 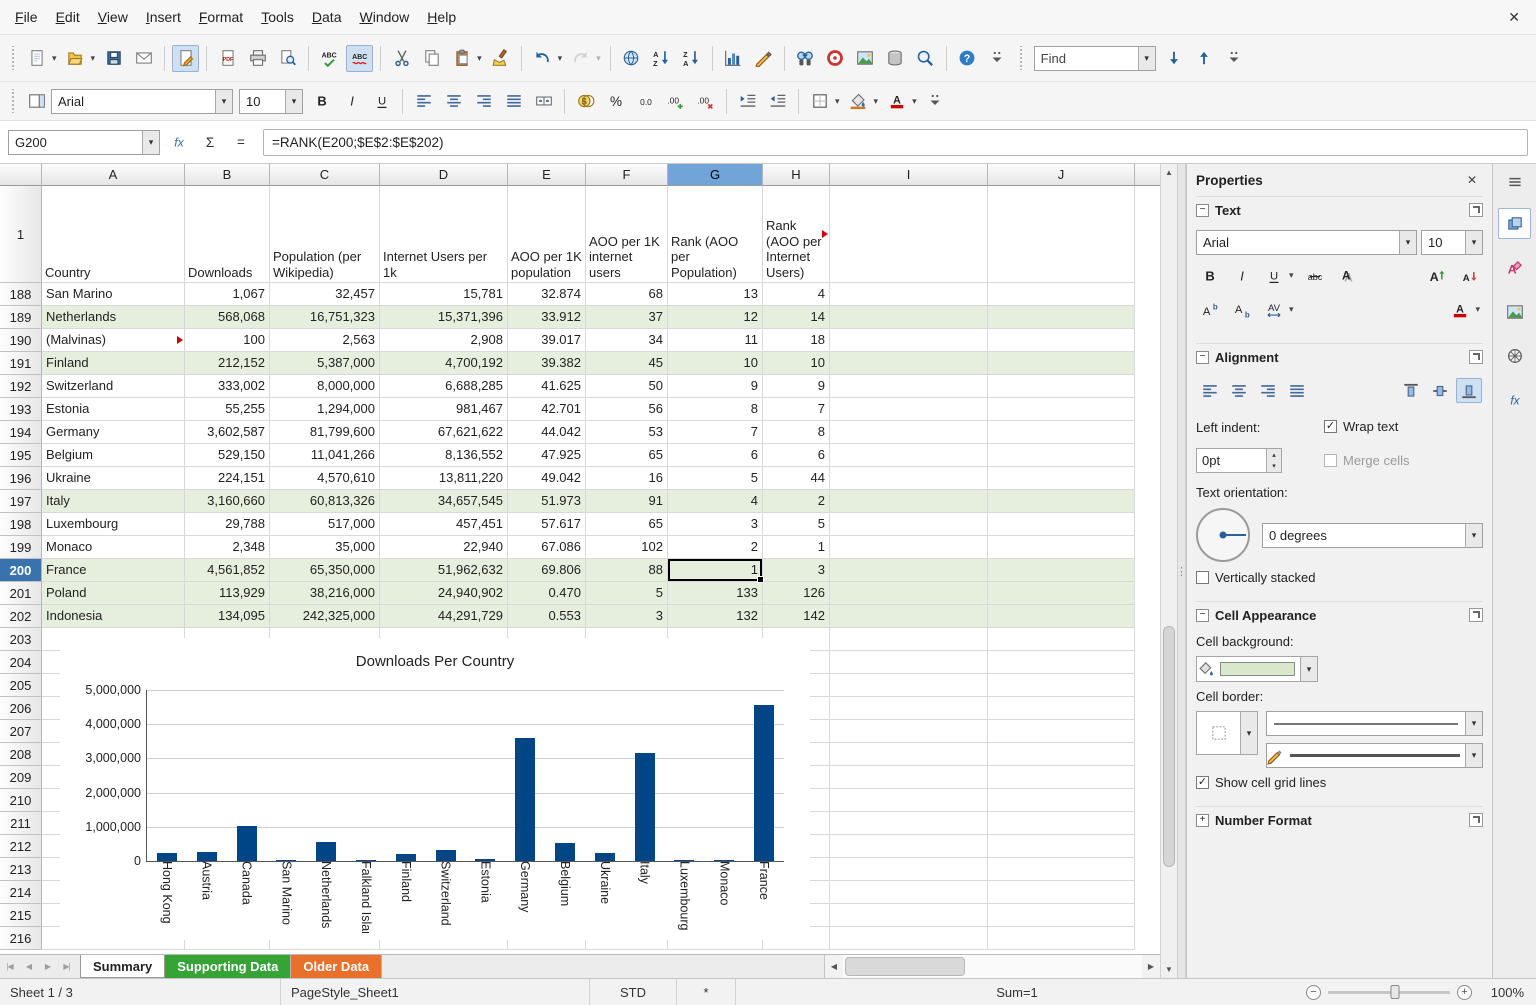 I want to click on cell-A188: San Marino, so click(x=113, y=294).